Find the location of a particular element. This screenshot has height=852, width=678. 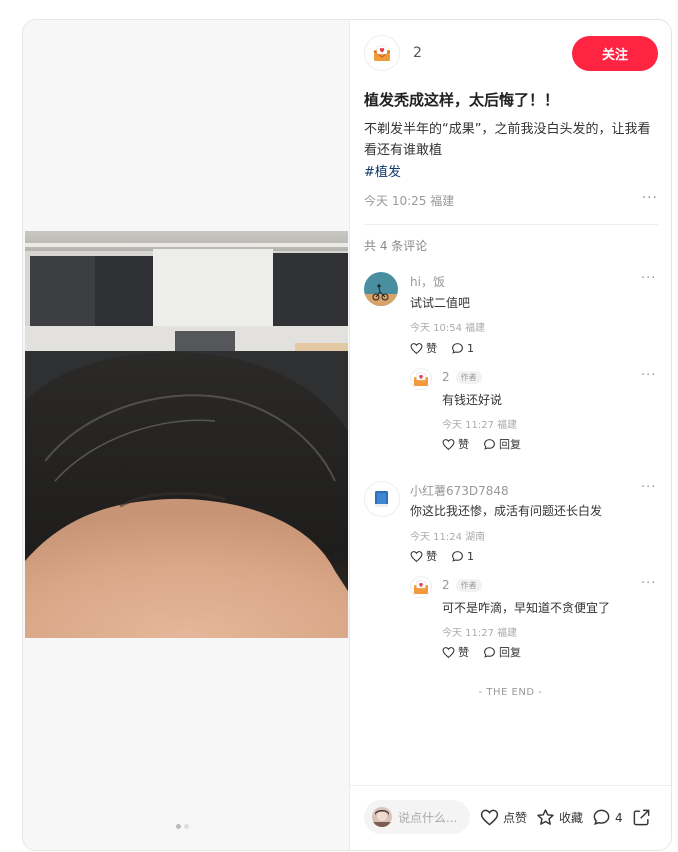

author-avatar is located at coordinates (382, 53).